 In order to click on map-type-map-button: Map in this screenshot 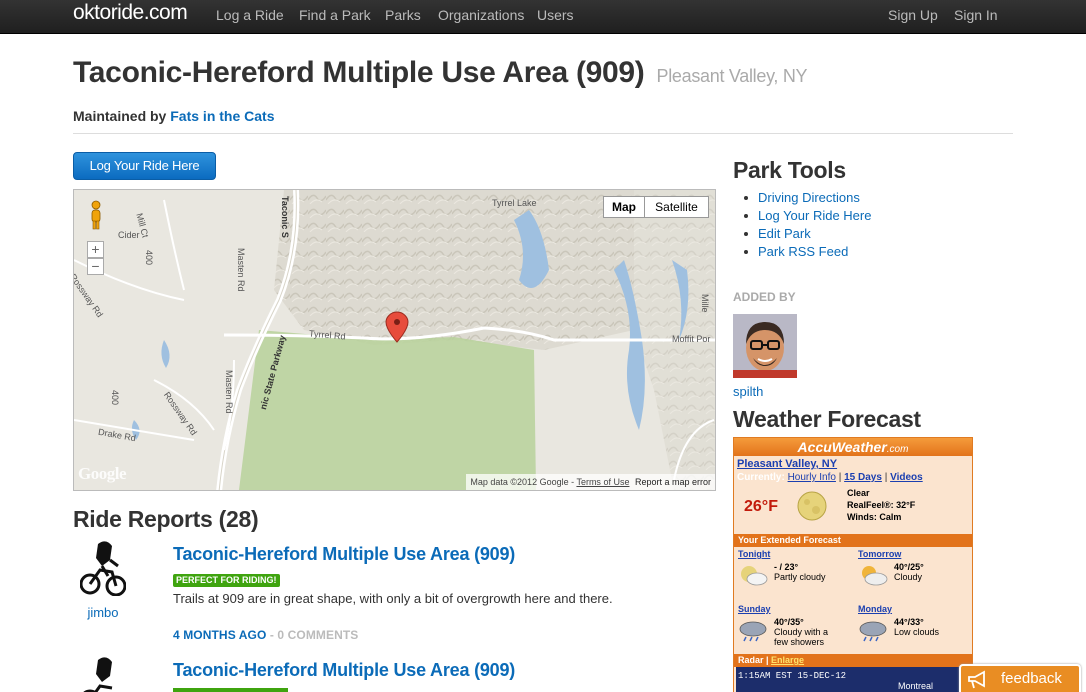, I will do `click(624, 207)`.